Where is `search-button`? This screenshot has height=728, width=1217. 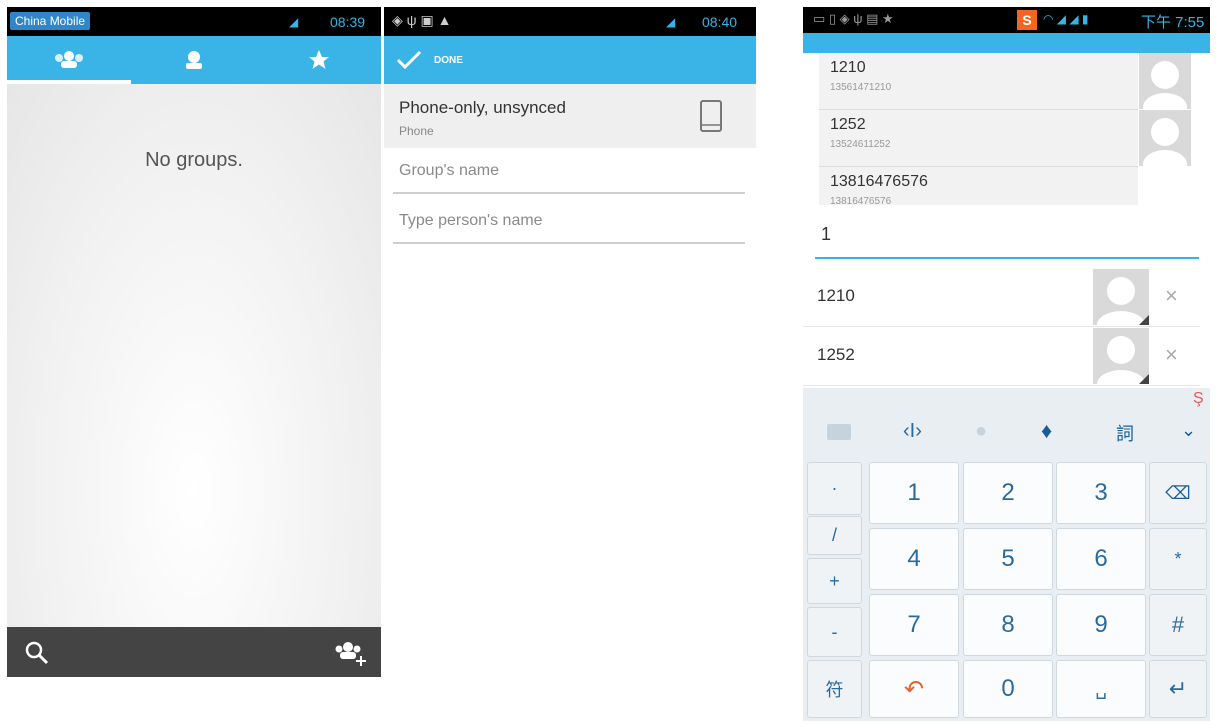
search-button is located at coordinates (37, 653).